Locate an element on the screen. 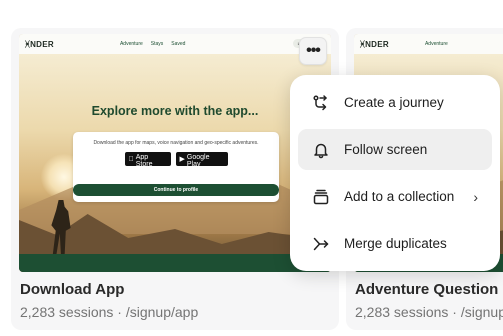  google-play-badge: ▶ GET IT ON Google Play is located at coordinates (201, 159).